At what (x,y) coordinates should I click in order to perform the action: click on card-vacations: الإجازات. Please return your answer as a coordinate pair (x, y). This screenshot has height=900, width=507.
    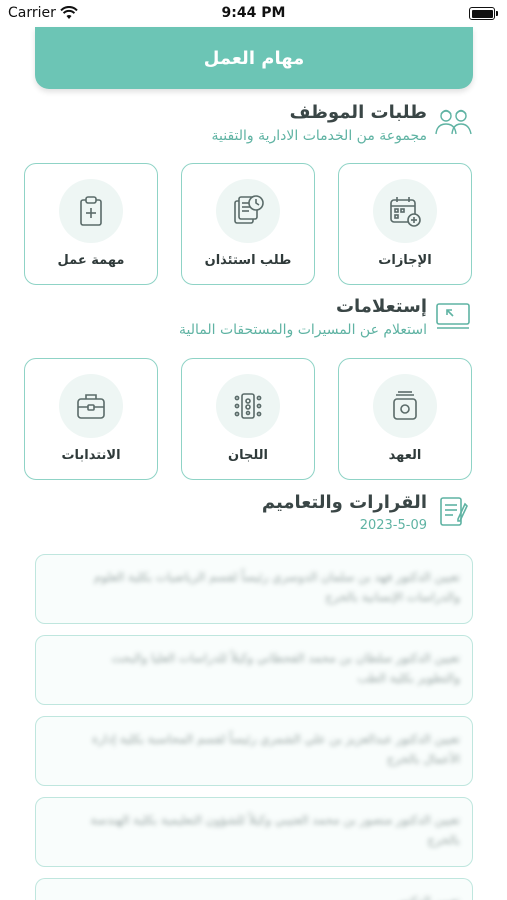
    Looking at the image, I should click on (405, 224).